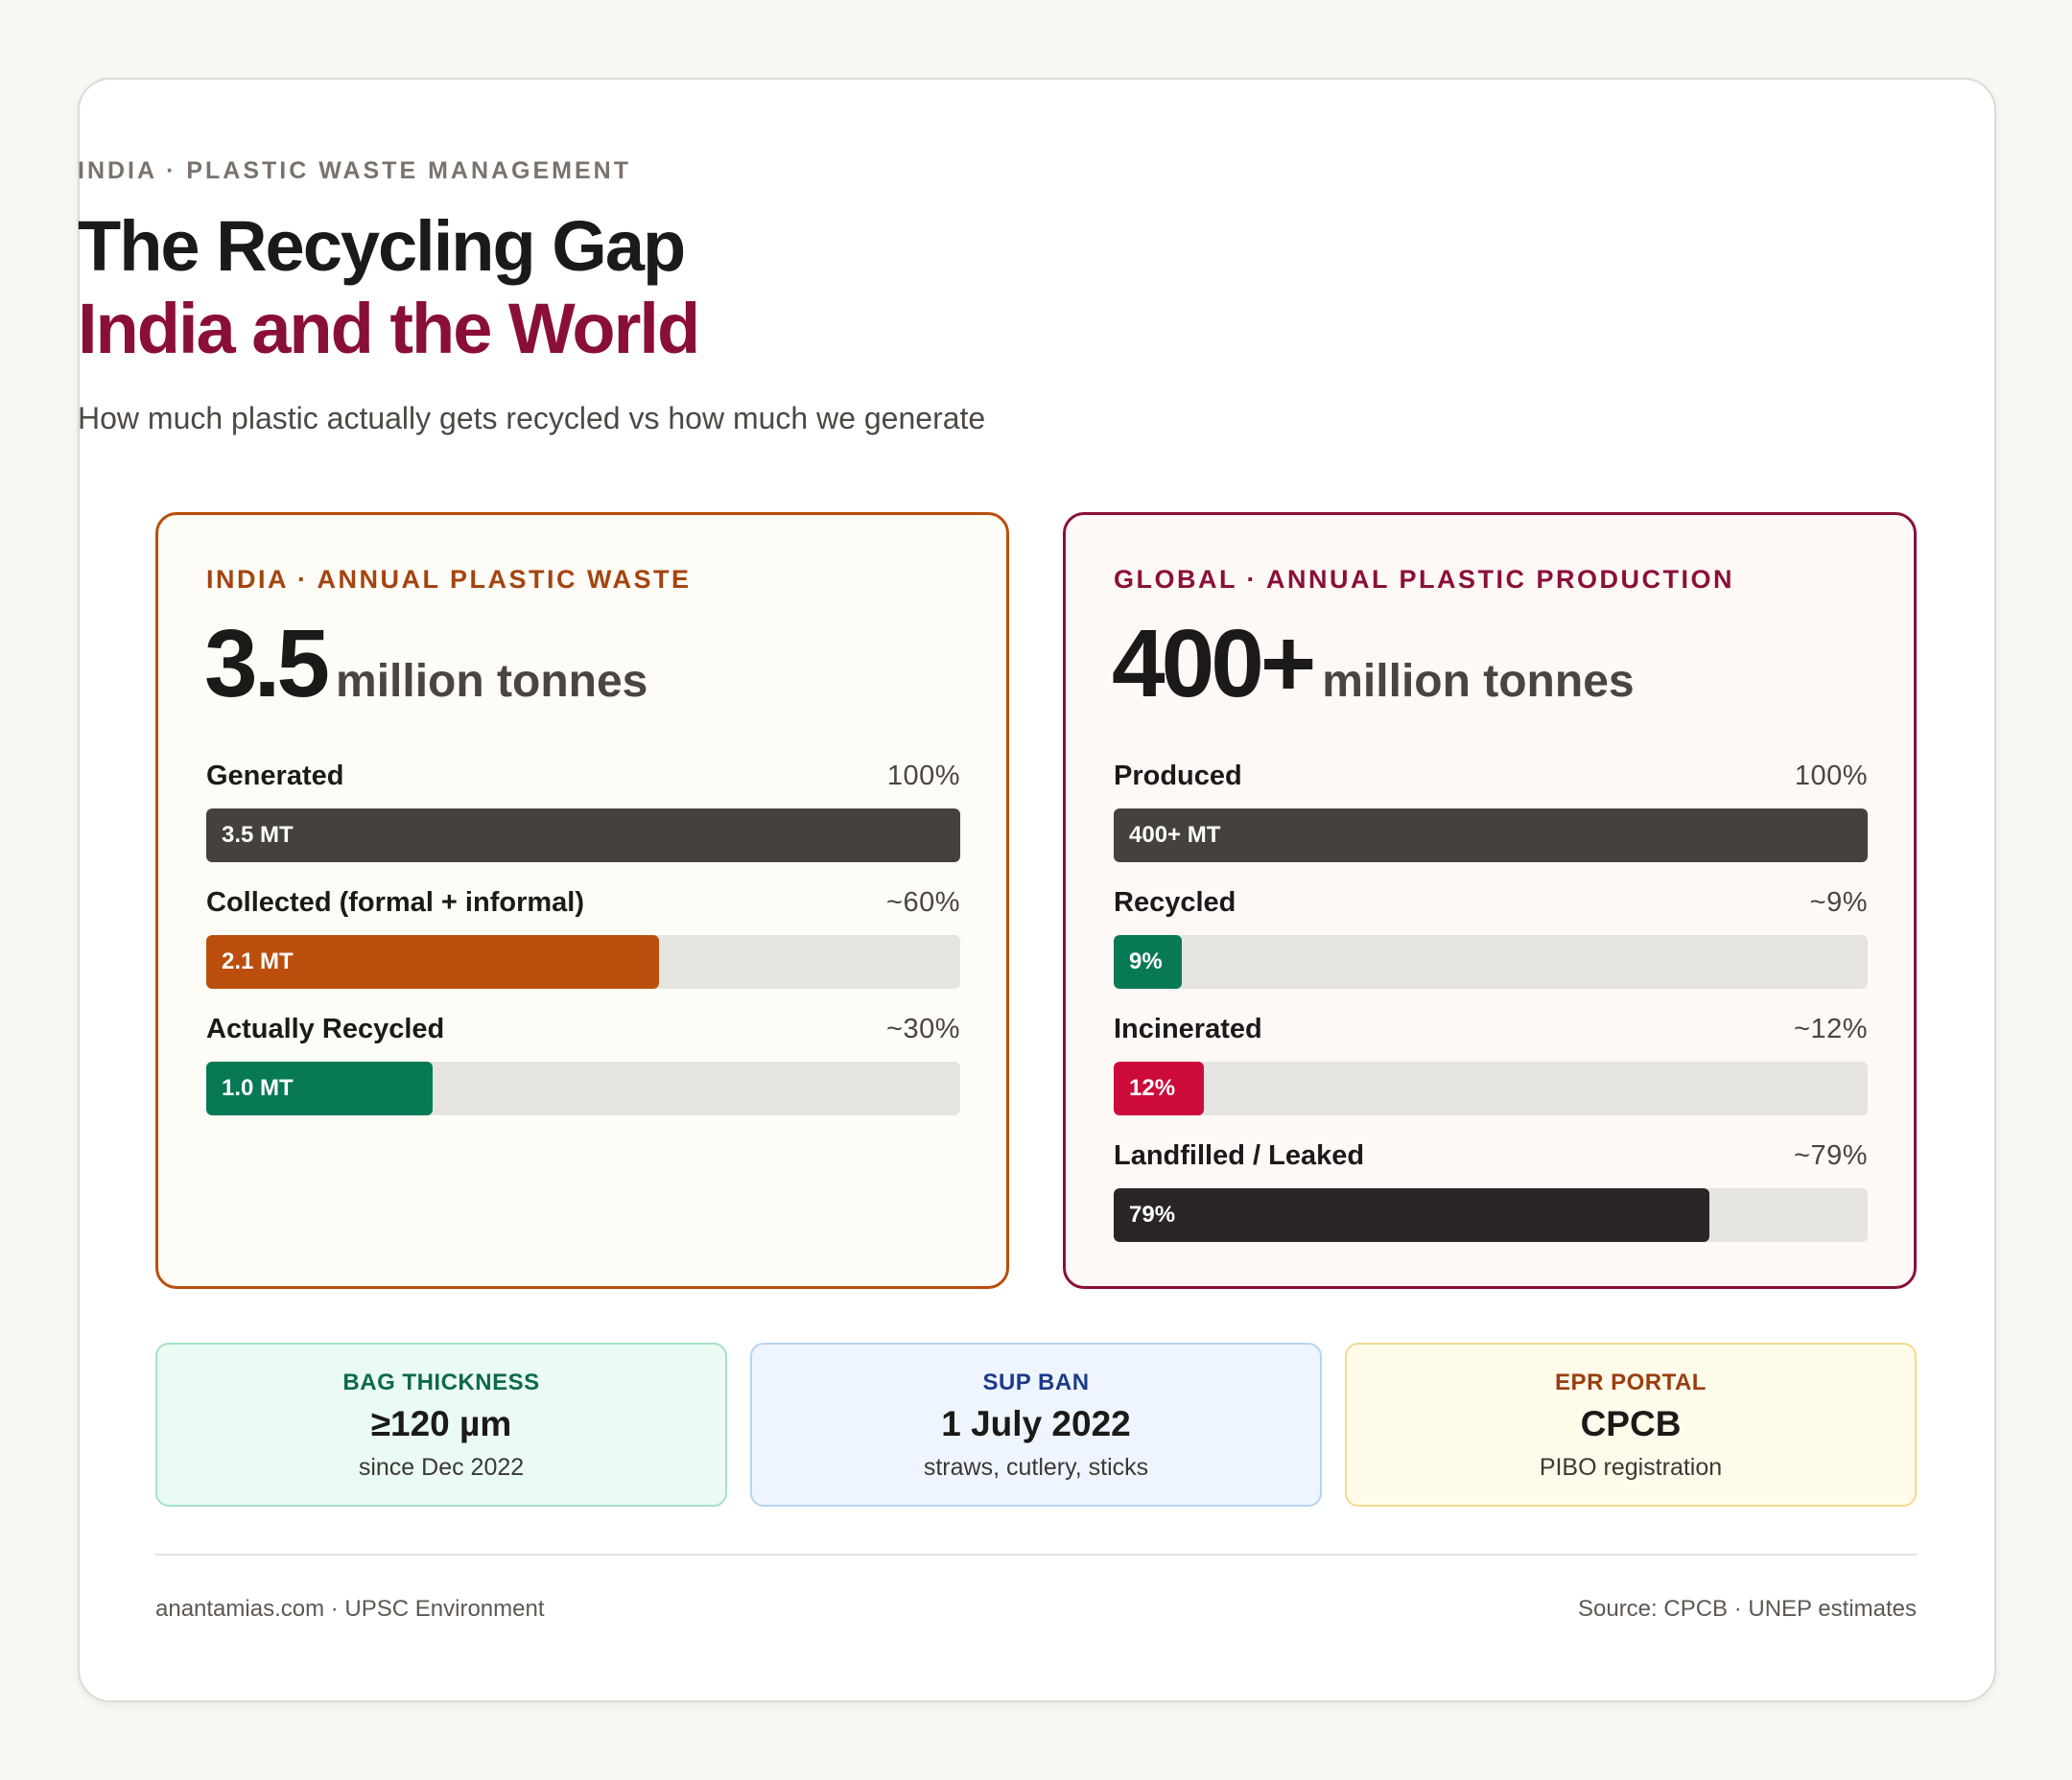 Image resolution: width=2072 pixels, height=1780 pixels. What do you see at coordinates (1036, 1468) in the screenshot?
I see `info-card-note: straws, cutlery, sticks` at bounding box center [1036, 1468].